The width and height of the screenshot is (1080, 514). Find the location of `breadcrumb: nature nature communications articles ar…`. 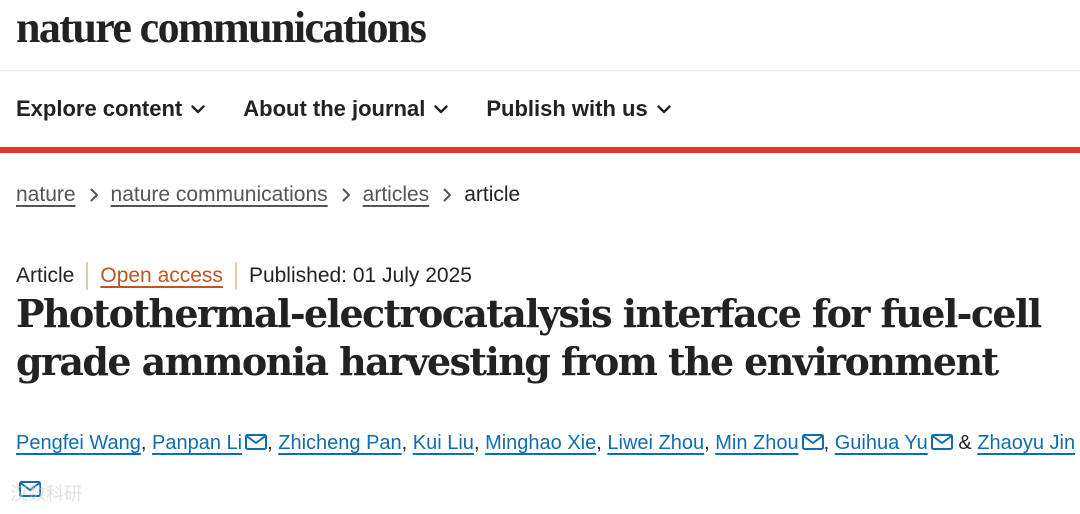

breadcrumb: nature nature communications articles ar… is located at coordinates (268, 195).